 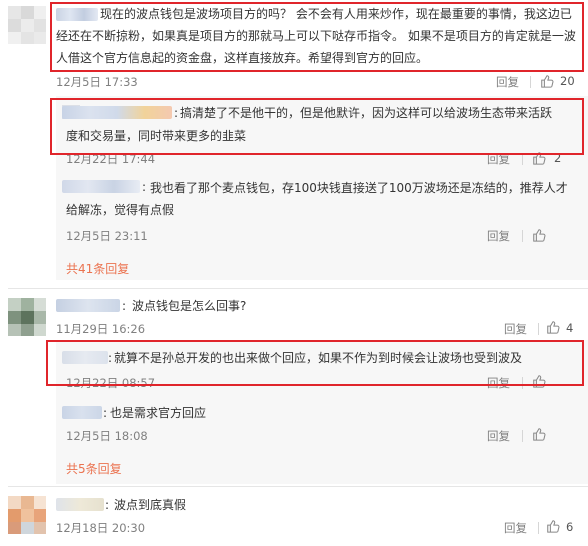 What do you see at coordinates (97, 268) in the screenshot?
I see `more-replies-link: 共41条回复` at bounding box center [97, 268].